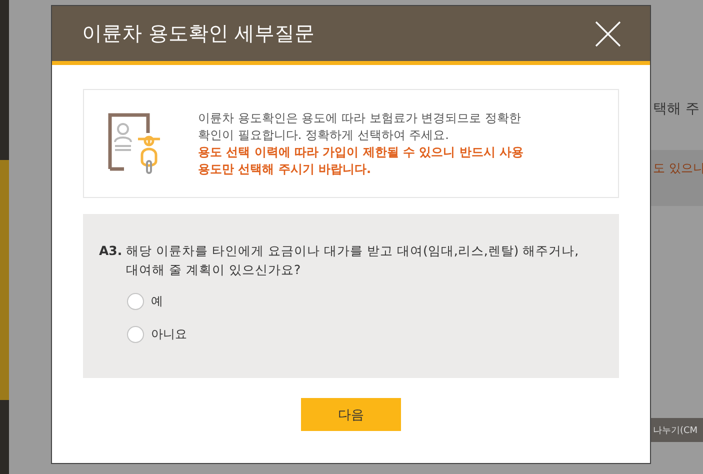  What do you see at coordinates (157, 301) in the screenshot?
I see `option-label: 예` at bounding box center [157, 301].